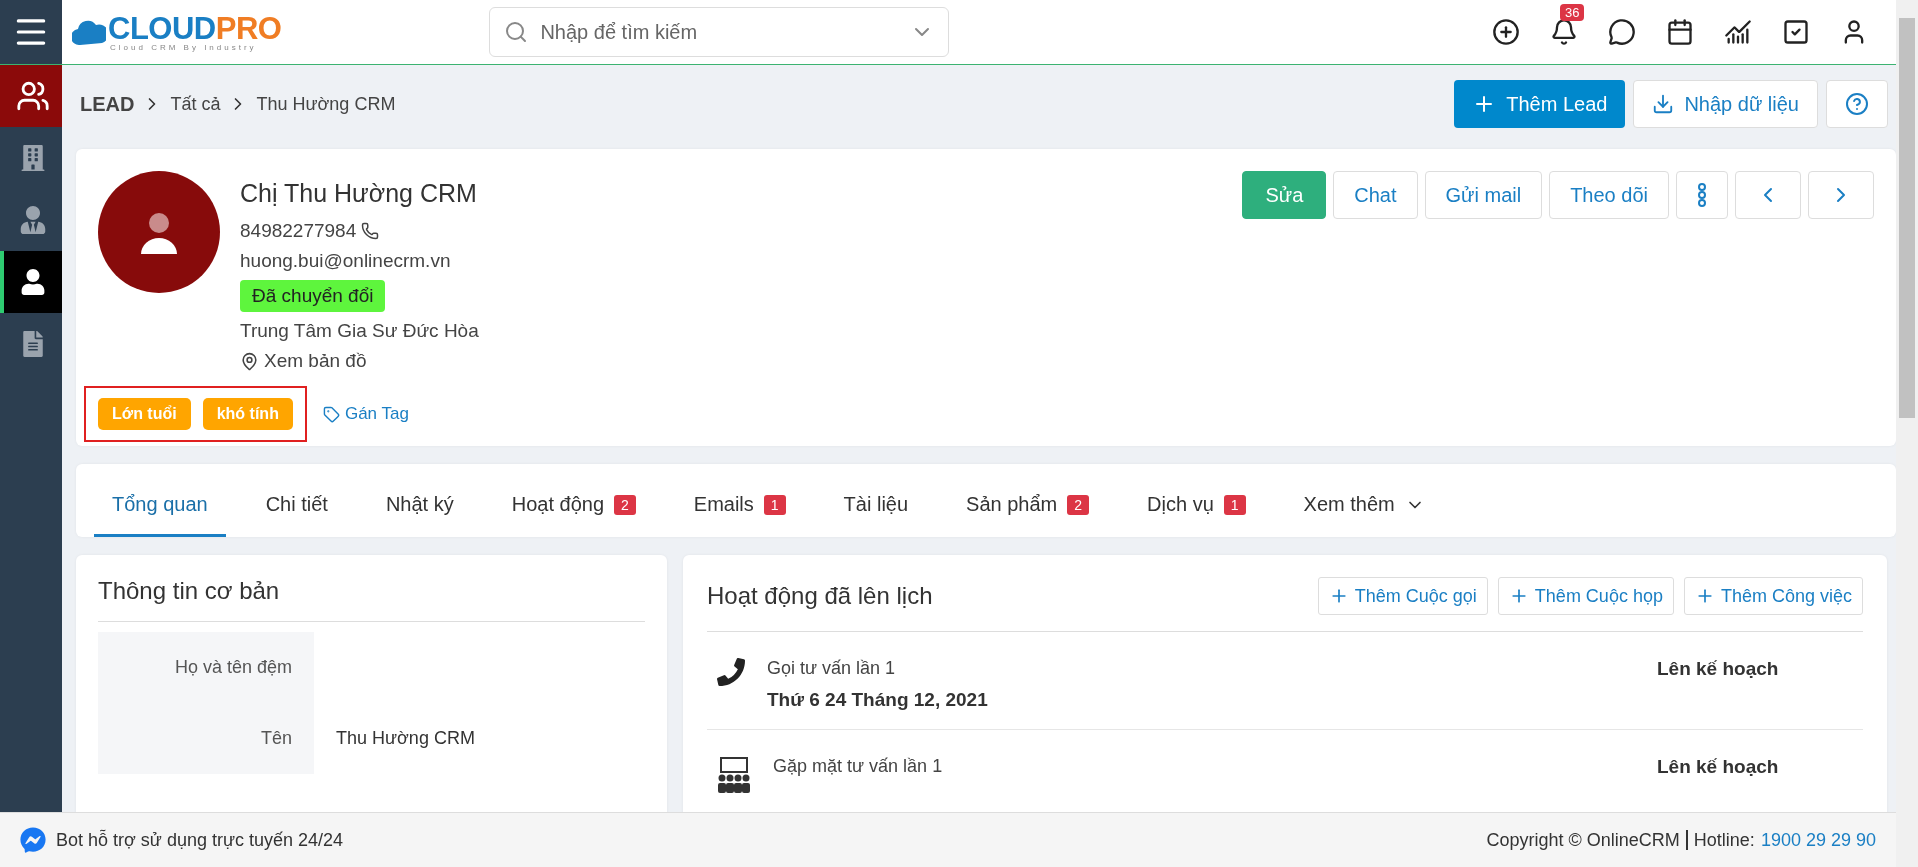 The width and height of the screenshot is (1918, 867). I want to click on search-icon, so click(516, 32).